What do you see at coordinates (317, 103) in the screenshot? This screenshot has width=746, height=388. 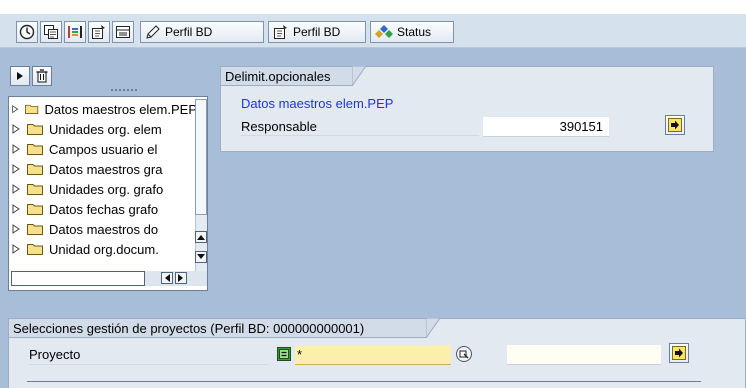 I see `section-link: Datos maestros elem.PEP` at bounding box center [317, 103].